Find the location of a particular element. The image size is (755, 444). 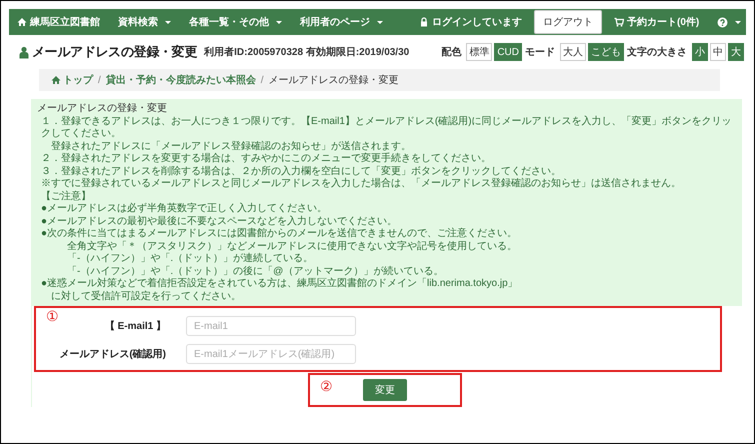

option-label: モード is located at coordinates (540, 52).